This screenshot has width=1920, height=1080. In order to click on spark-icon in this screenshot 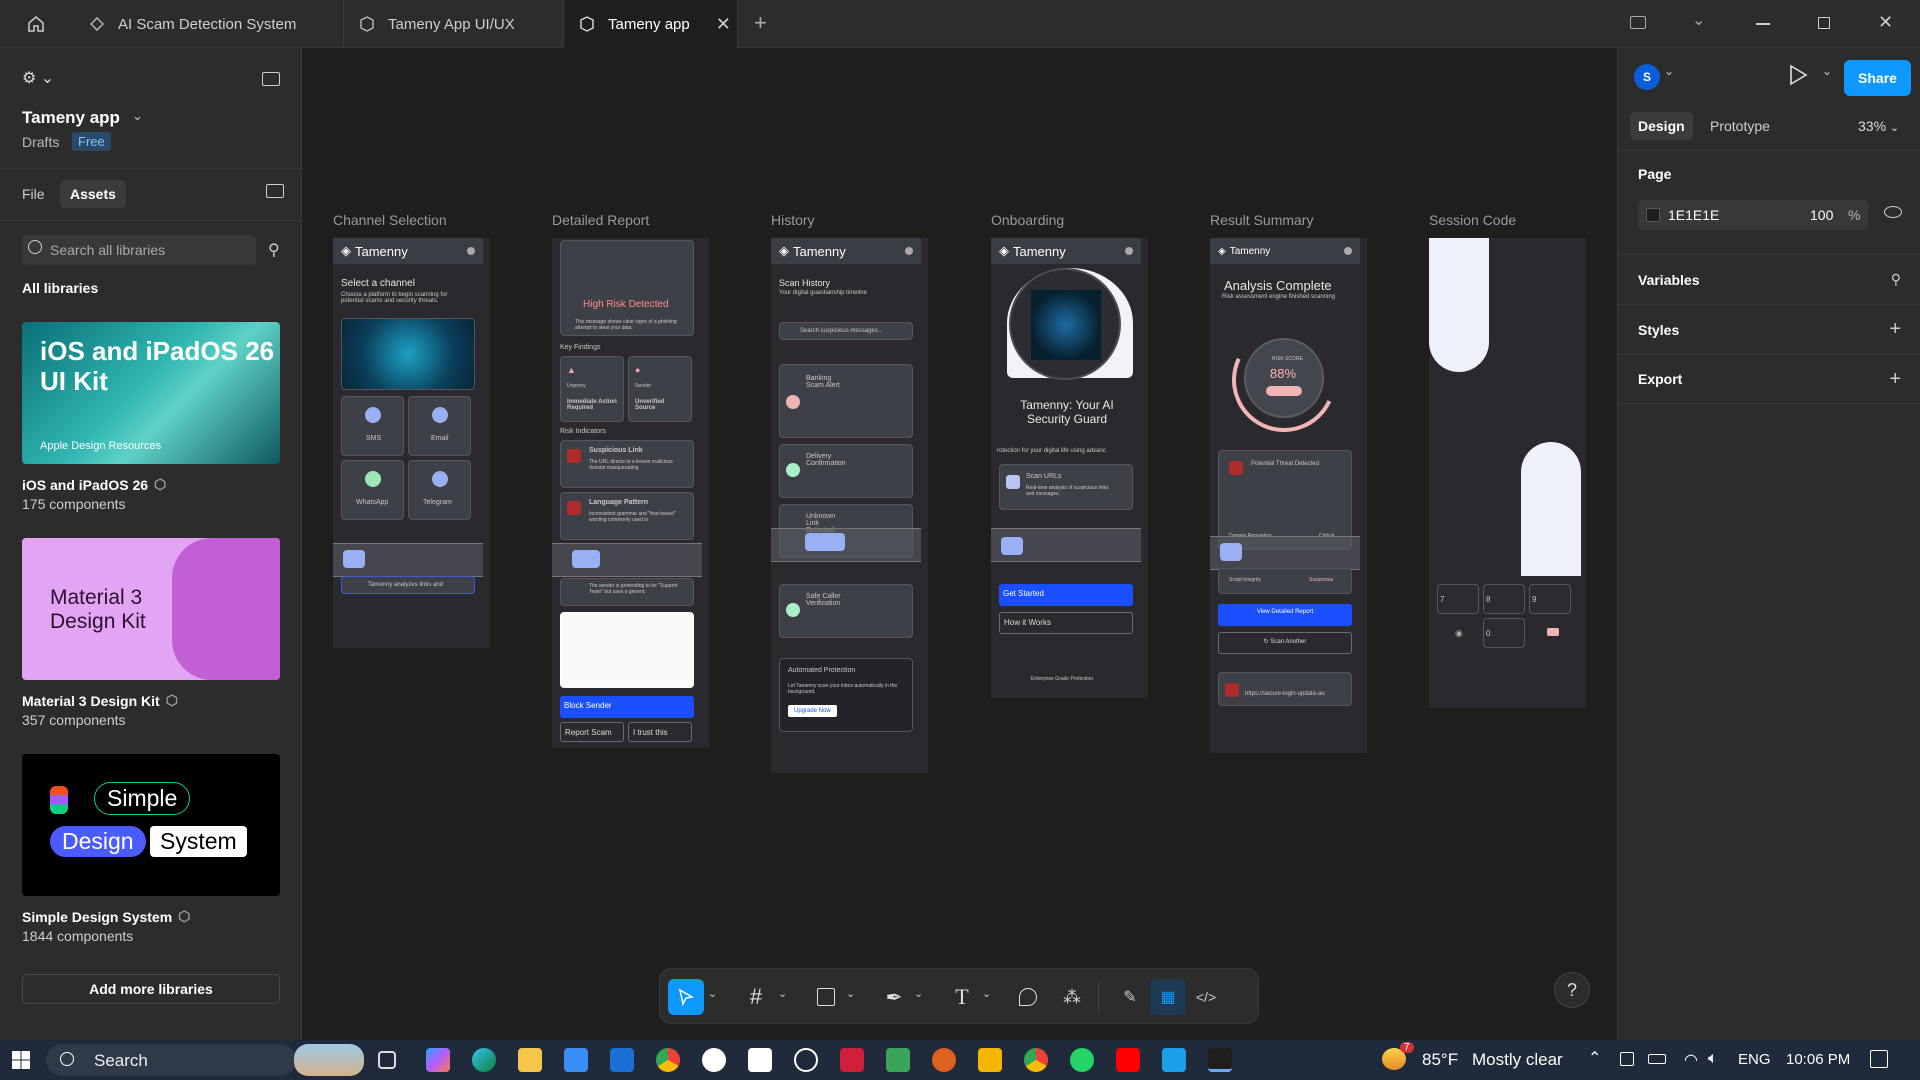, I will do `click(944, 1060)`.